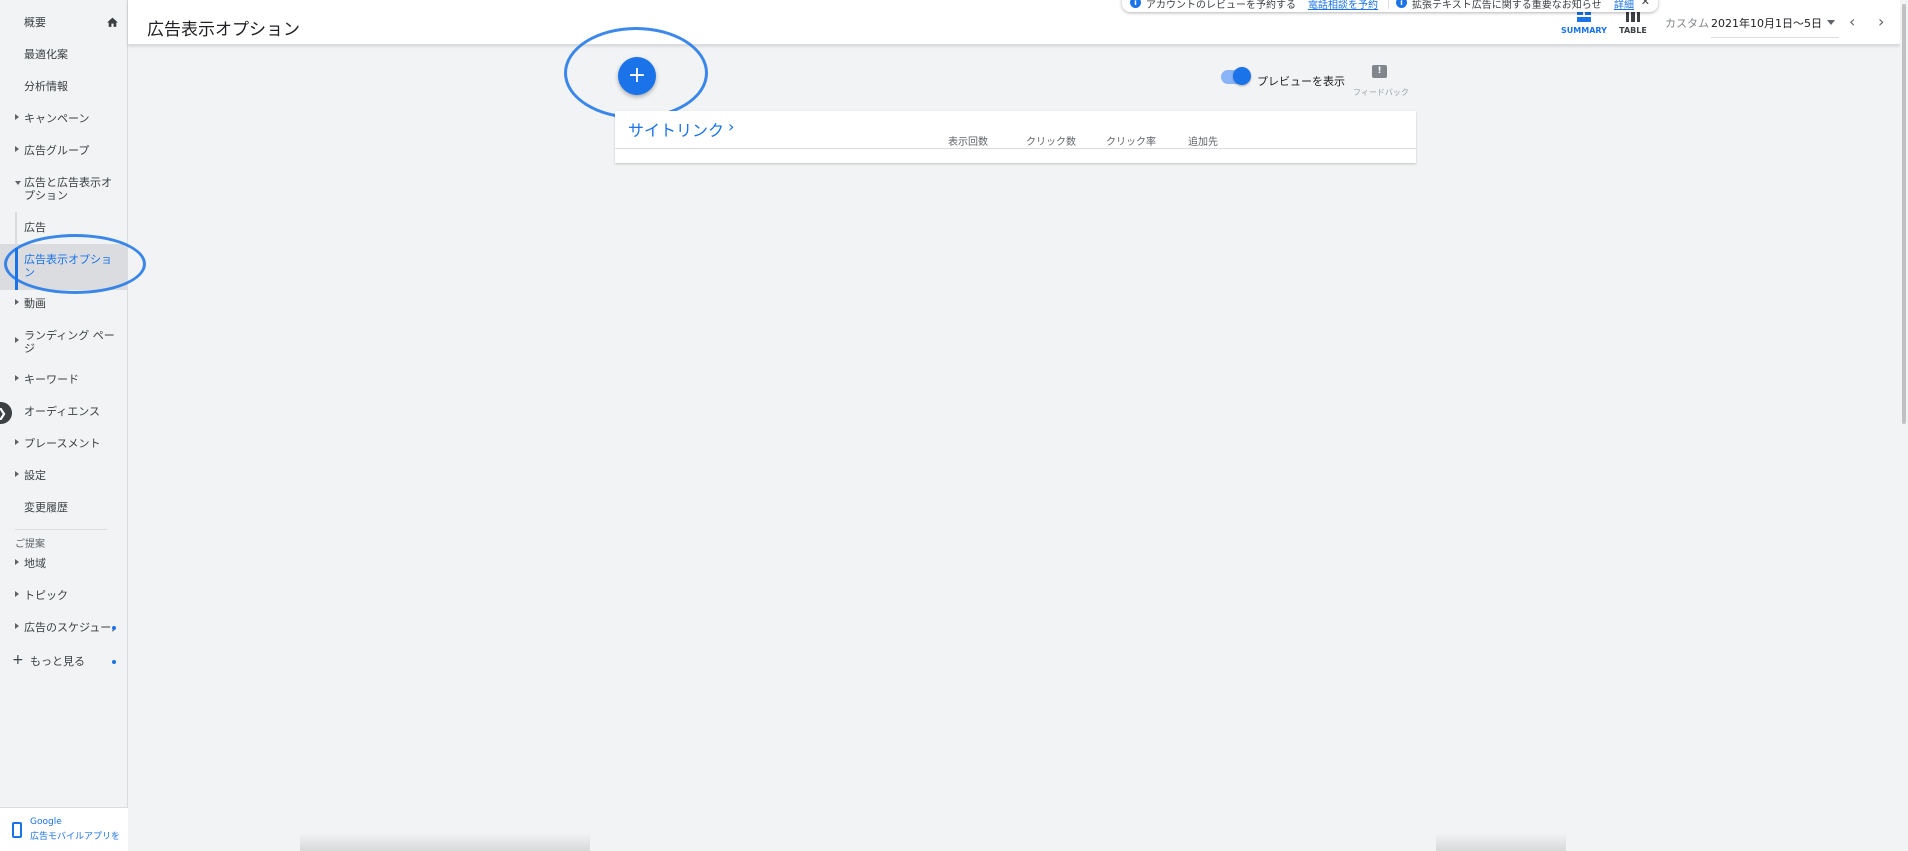  What do you see at coordinates (1051, 142) in the screenshot?
I see `column-header-clicks: クリック数` at bounding box center [1051, 142].